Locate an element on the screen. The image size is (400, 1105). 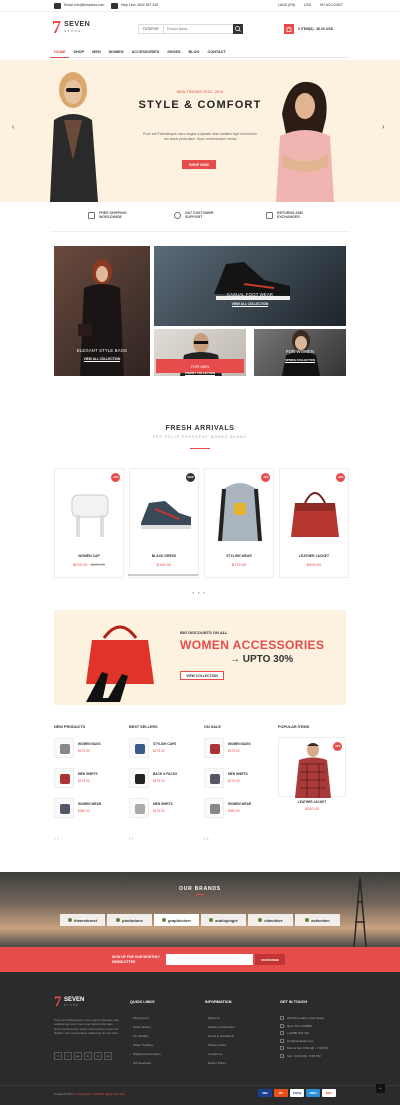
view-collection-button: VIEW COLLECTION is located at coordinates (202, 675).